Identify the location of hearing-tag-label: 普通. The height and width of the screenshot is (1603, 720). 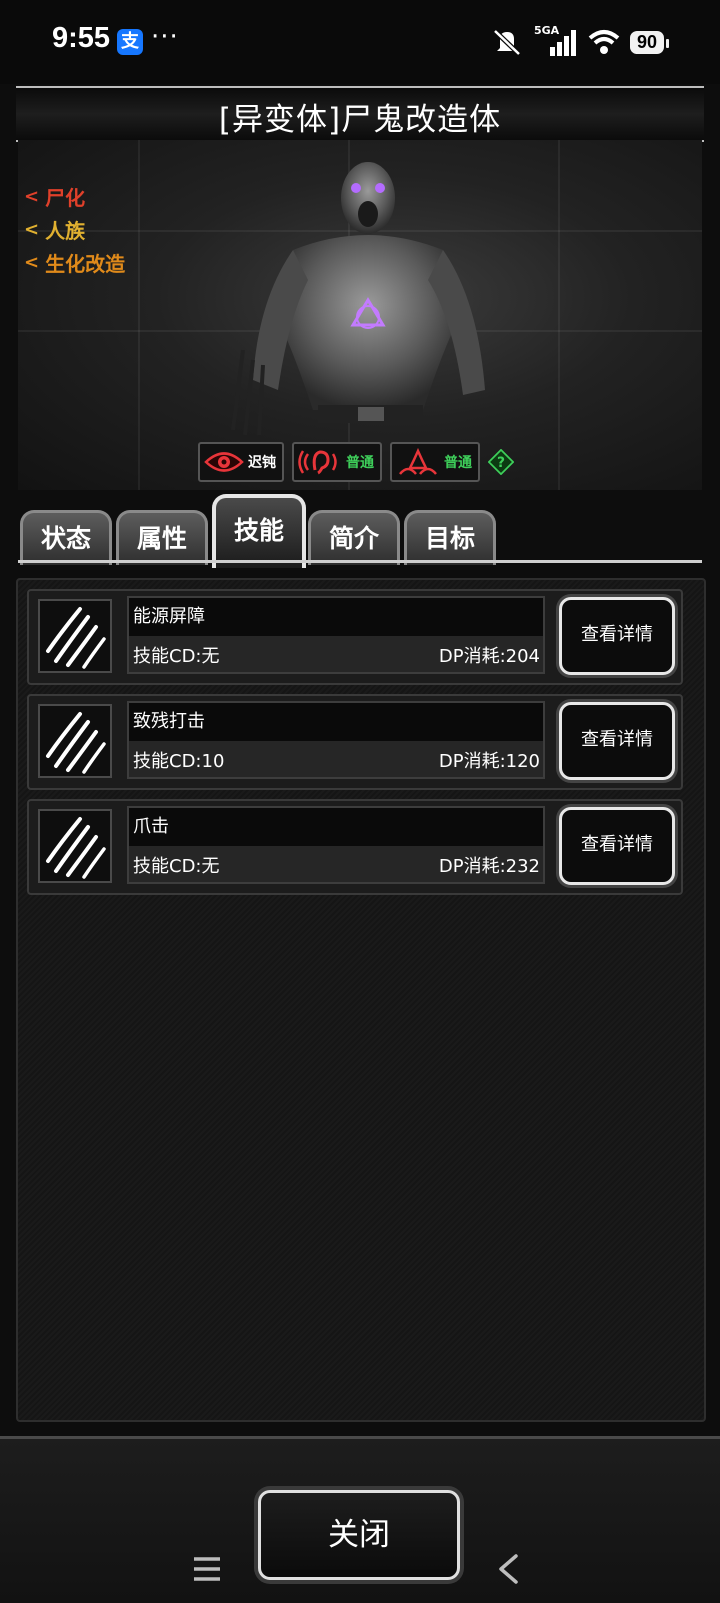
(360, 463).